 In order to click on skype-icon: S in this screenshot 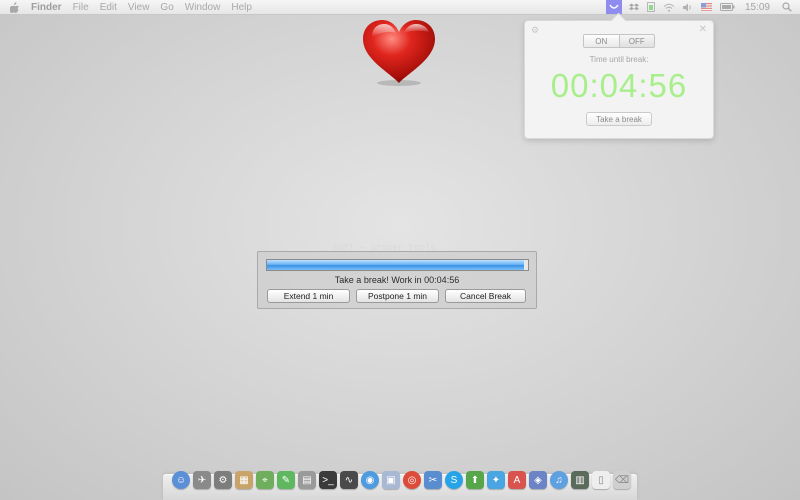, I will do `click(454, 480)`.